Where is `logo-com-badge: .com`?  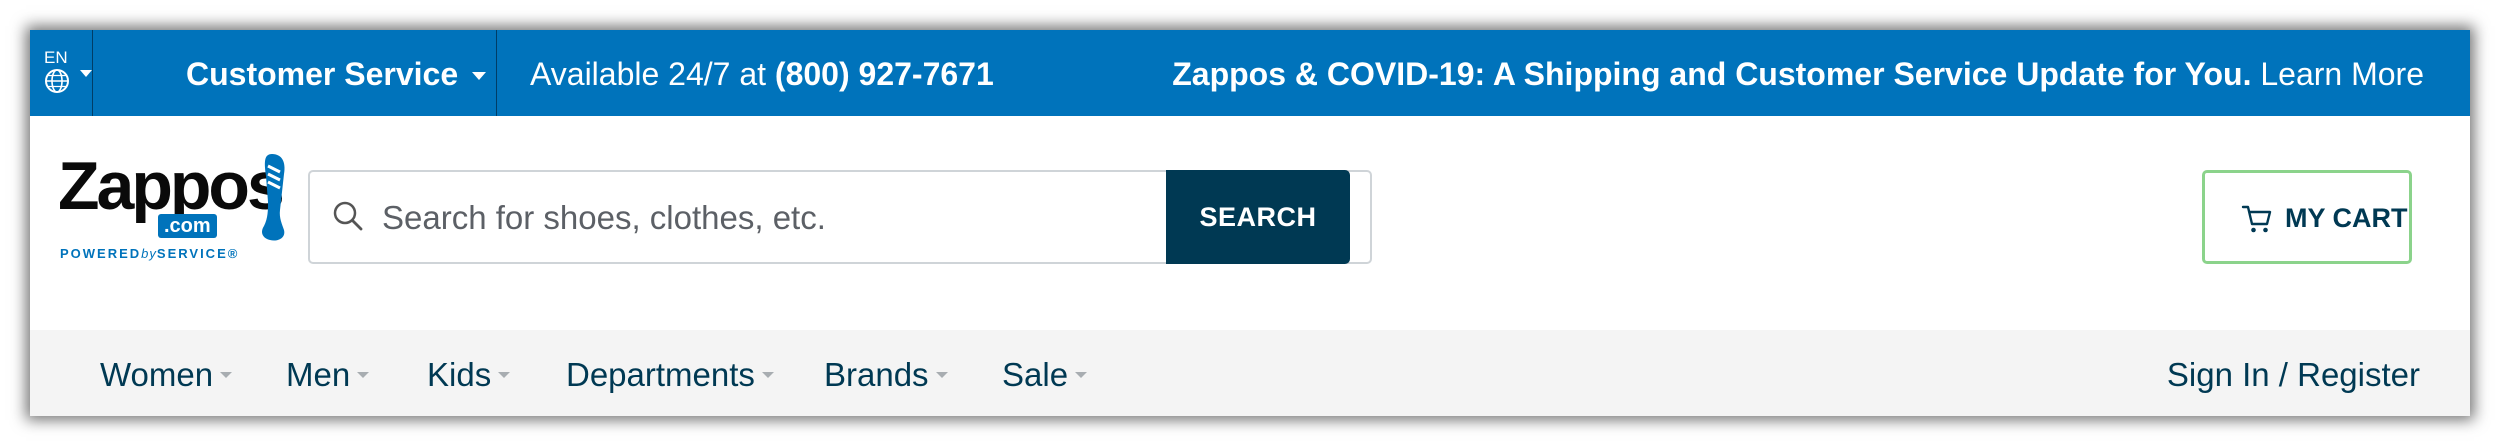
logo-com-badge: .com is located at coordinates (187, 226).